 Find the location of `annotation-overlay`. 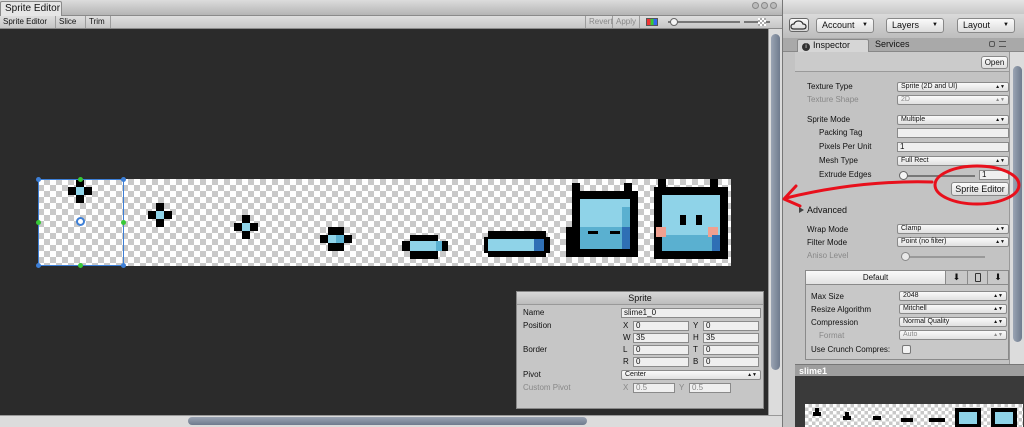

annotation-overlay is located at coordinates (901, 186).